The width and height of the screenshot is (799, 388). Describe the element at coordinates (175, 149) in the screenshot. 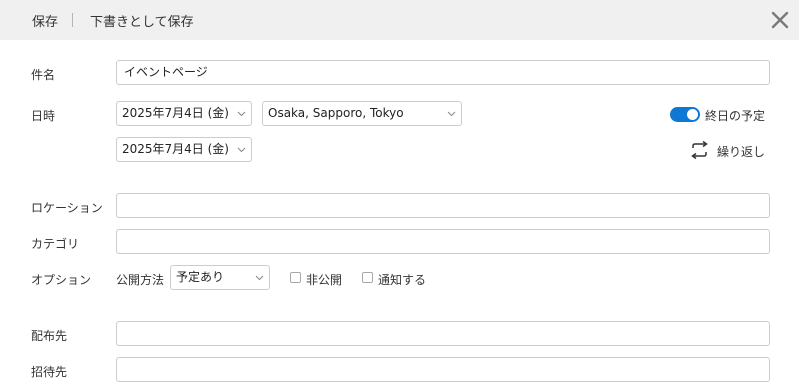

I see `end-date-value: 2025年7月4日 (金)` at that location.